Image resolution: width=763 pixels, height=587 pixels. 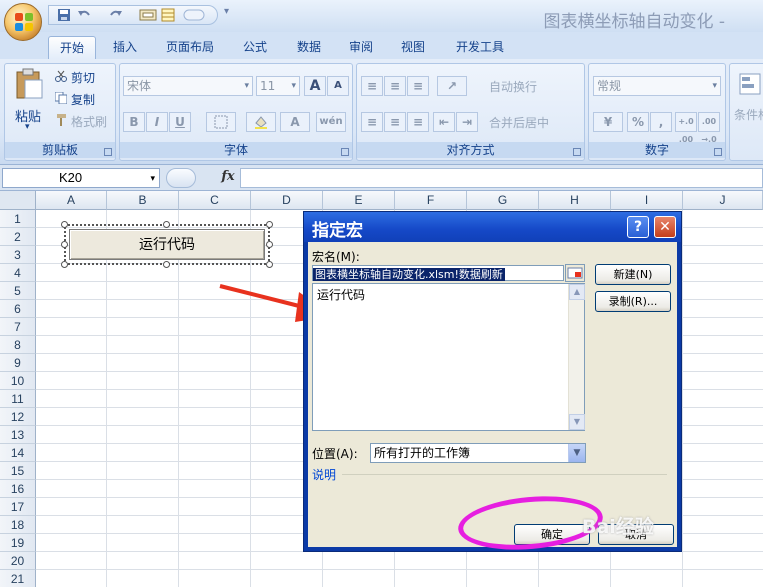 I want to click on save-icon, so click(x=64, y=15).